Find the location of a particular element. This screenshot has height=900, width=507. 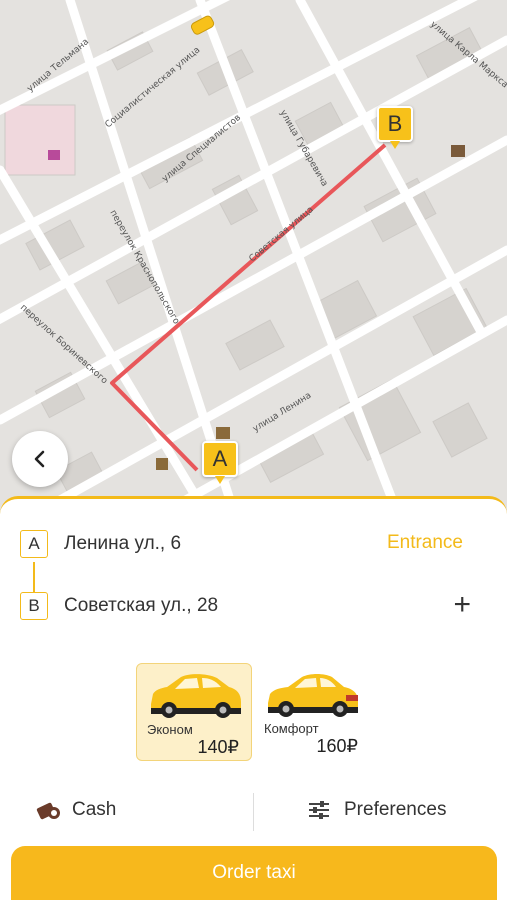

payment-label: Cash is located at coordinates (94, 809).